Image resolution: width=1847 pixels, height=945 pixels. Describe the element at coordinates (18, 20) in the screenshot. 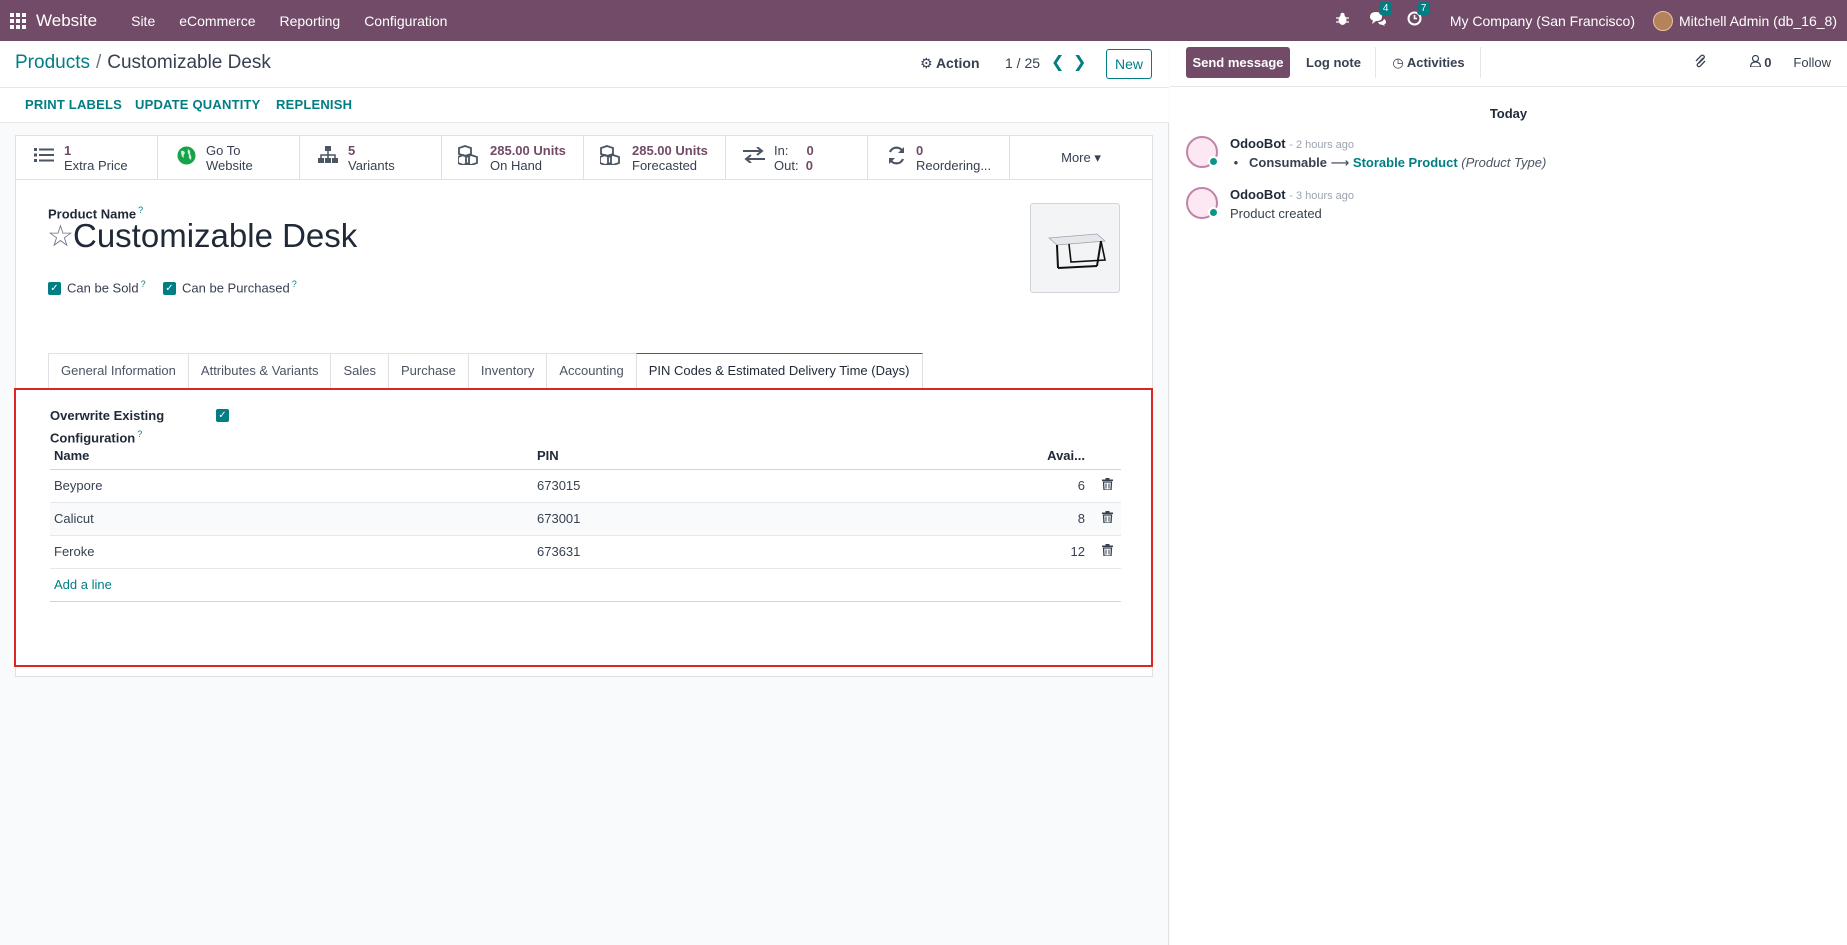

I see `apps-menu-icon` at that location.